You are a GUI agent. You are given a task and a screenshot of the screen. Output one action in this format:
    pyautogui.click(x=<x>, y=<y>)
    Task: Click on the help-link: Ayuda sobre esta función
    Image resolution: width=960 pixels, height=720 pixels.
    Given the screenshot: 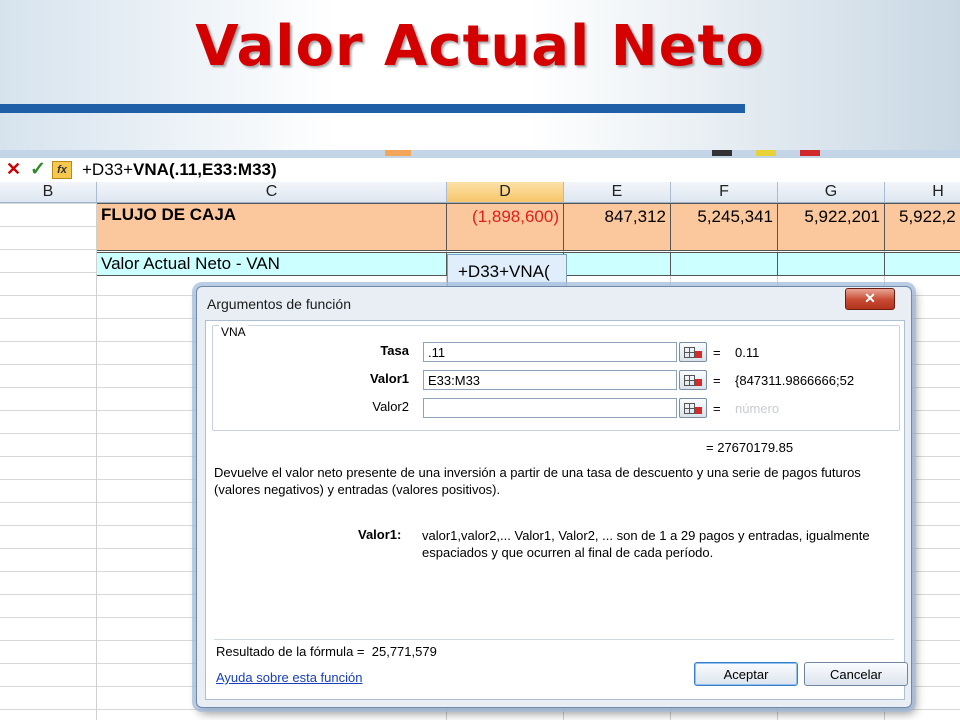 What is the action you would take?
    pyautogui.click(x=289, y=677)
    